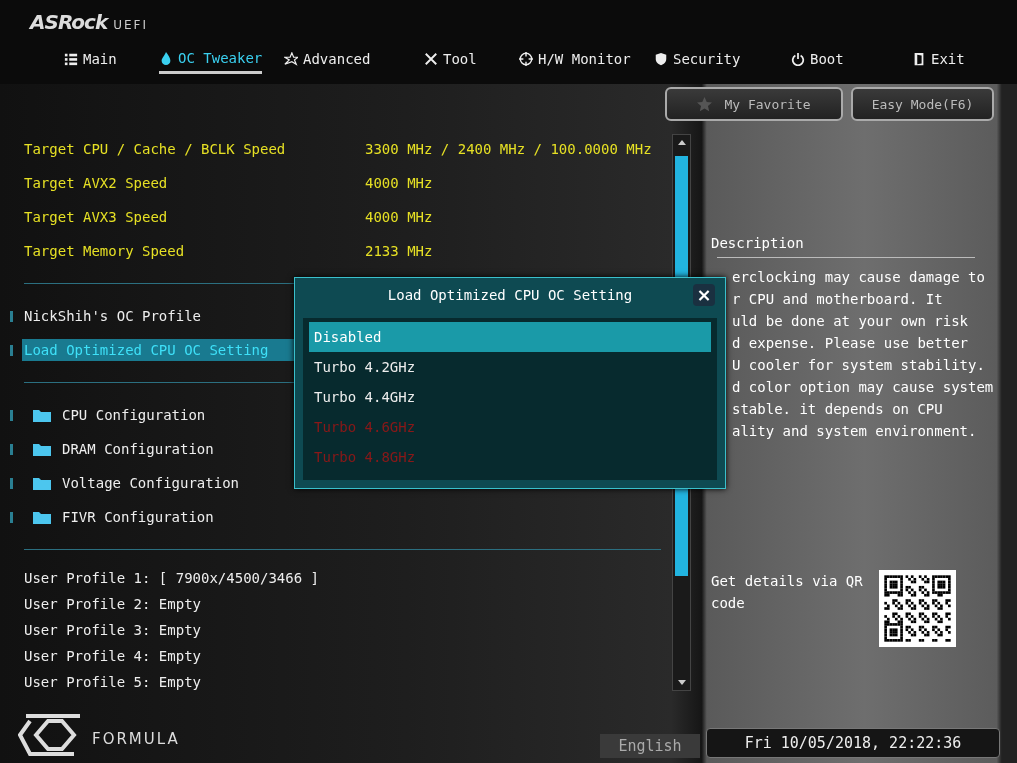  Describe the element at coordinates (211, 59) in the screenshot. I see `nav-tab: OC Tweaker` at that location.